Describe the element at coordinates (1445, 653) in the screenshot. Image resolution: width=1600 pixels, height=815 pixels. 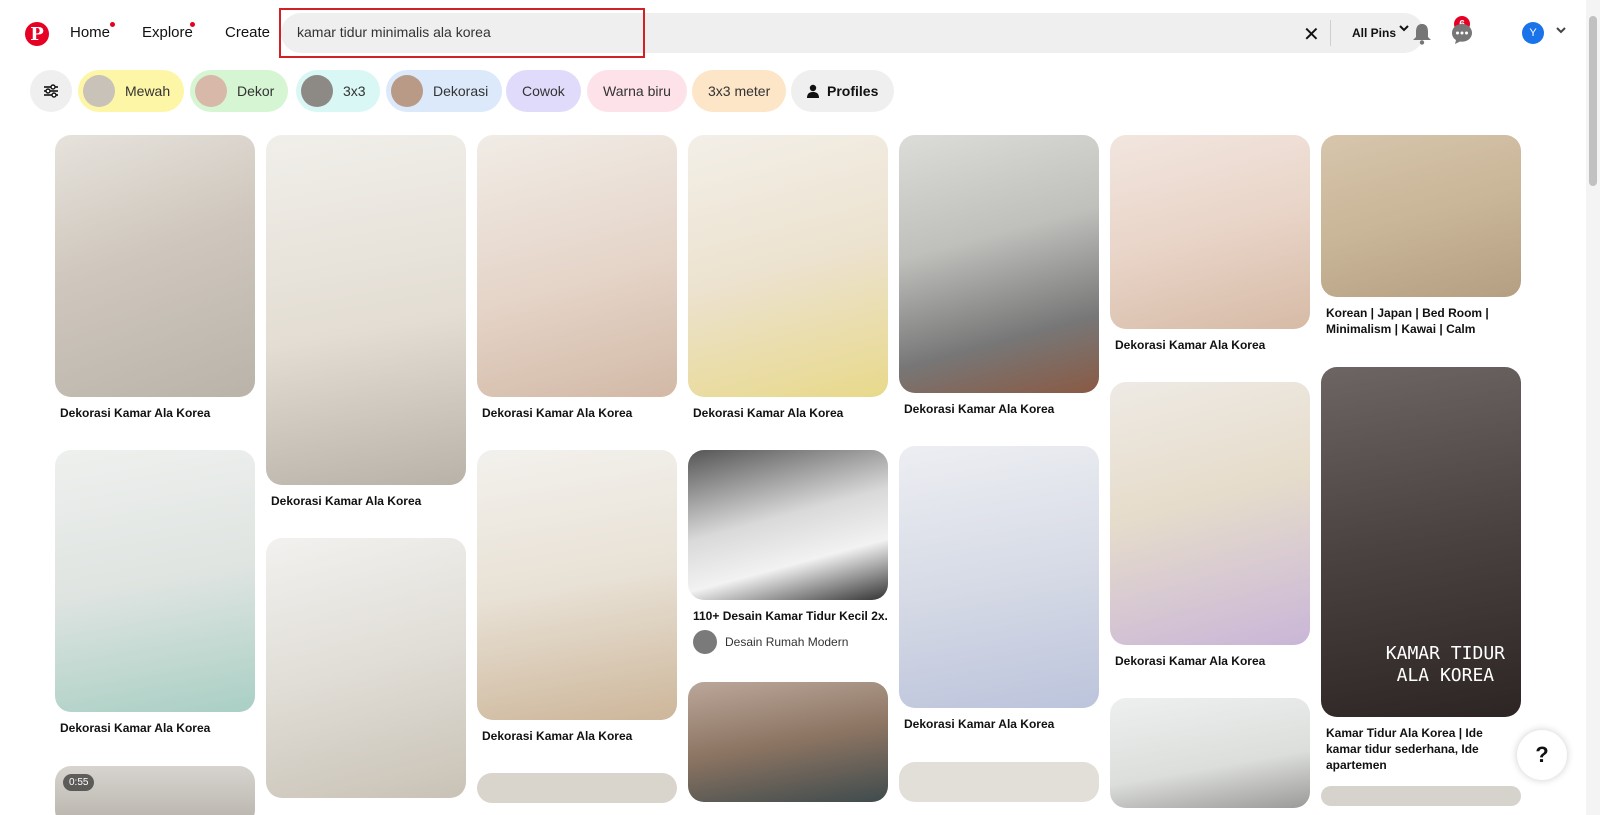
I see `overlay-line-1: KAMAR TIDUR` at that location.